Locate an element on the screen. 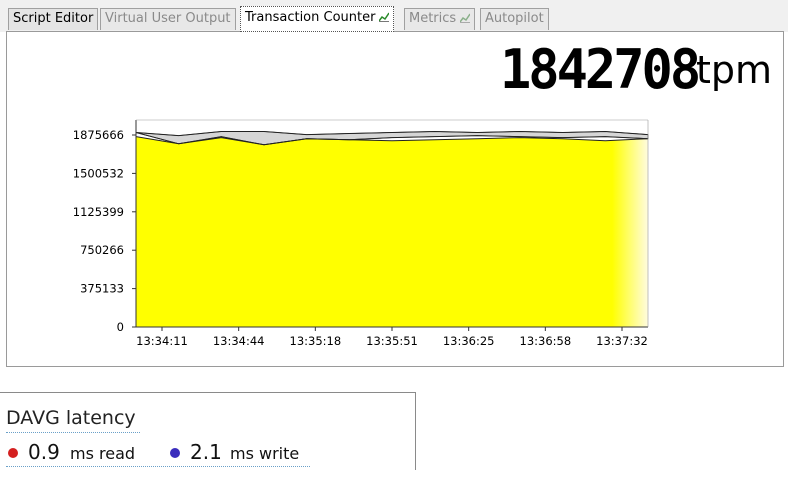 The image size is (805, 494). read-dot-icon is located at coordinates (13, 453).